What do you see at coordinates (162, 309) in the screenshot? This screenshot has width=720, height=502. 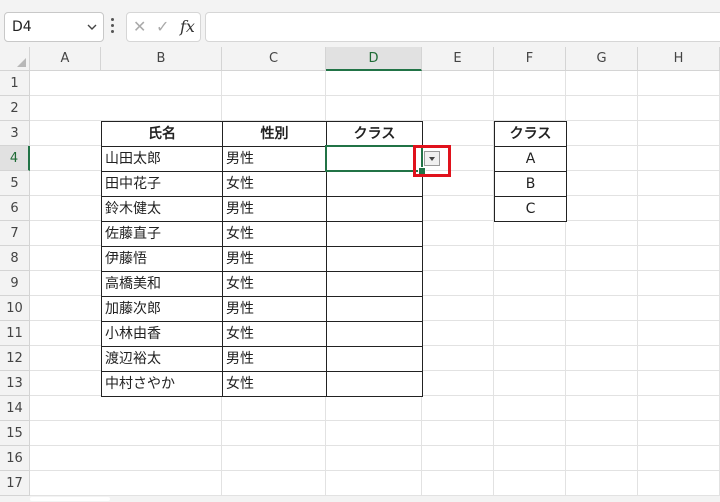 I see `name-cell: 加藤次郎` at bounding box center [162, 309].